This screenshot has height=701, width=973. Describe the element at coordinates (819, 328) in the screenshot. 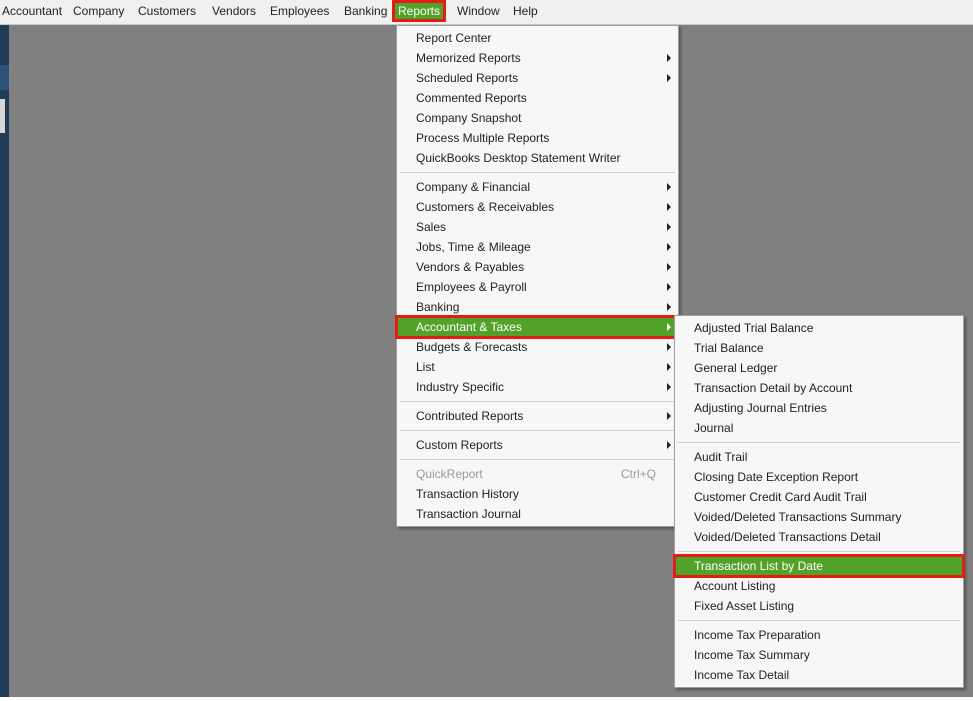

I see `adjusted-trial-balance-item: Adjusted Trial Balance` at that location.